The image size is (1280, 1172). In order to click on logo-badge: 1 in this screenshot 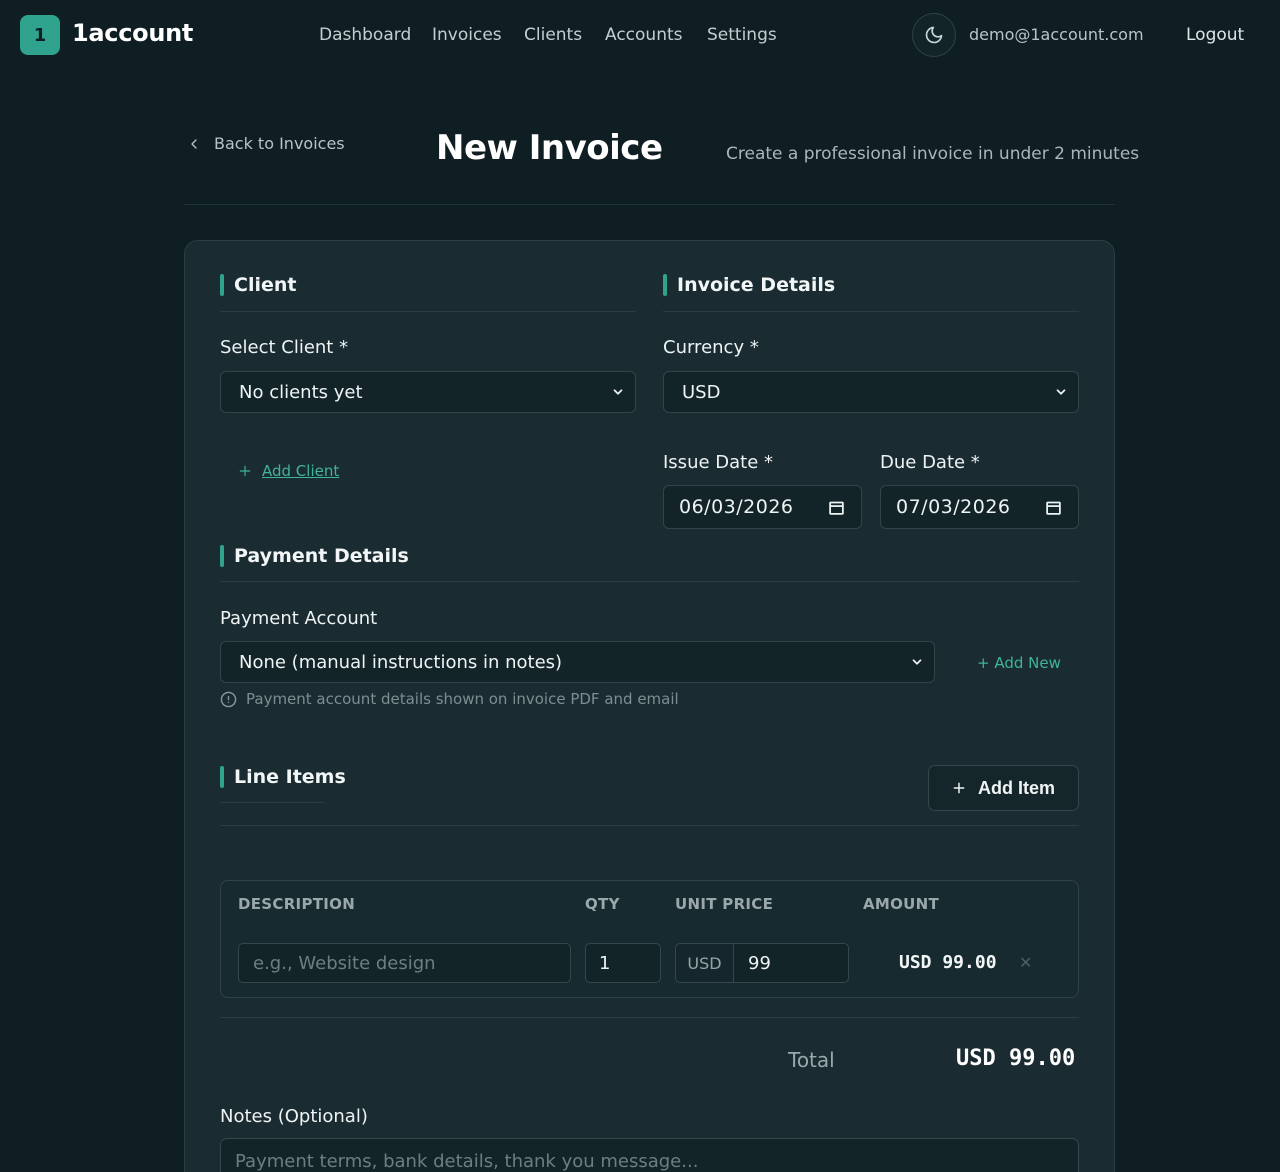, I will do `click(40, 35)`.